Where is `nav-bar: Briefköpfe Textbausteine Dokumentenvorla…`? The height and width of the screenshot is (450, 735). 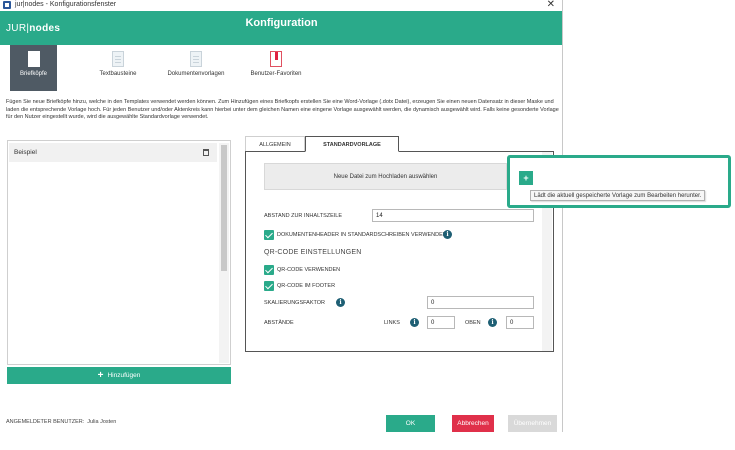 nav-bar: Briefköpfe Textbausteine Dokumentenvorla… is located at coordinates (281, 68).